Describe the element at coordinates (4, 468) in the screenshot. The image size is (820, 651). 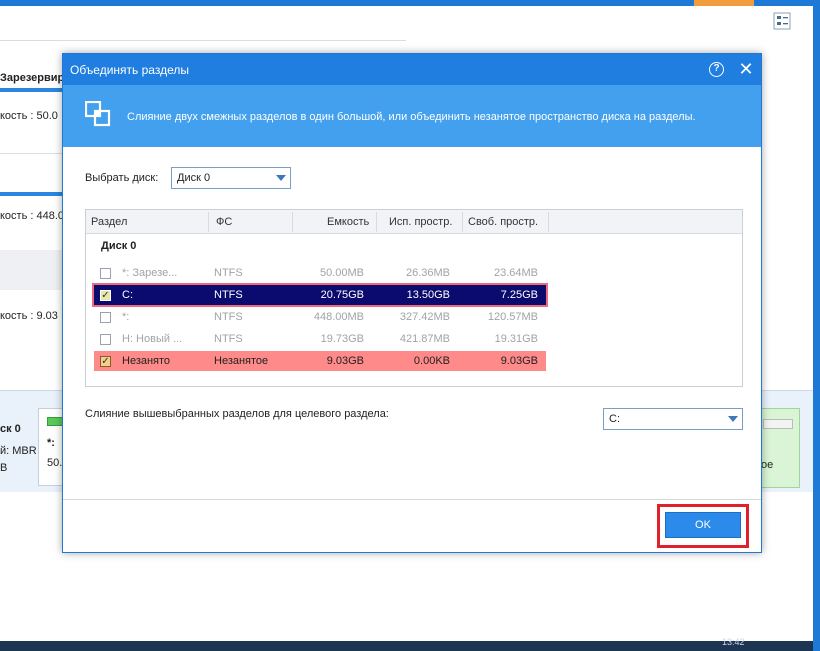
I see `bg-disk-size: В` at that location.